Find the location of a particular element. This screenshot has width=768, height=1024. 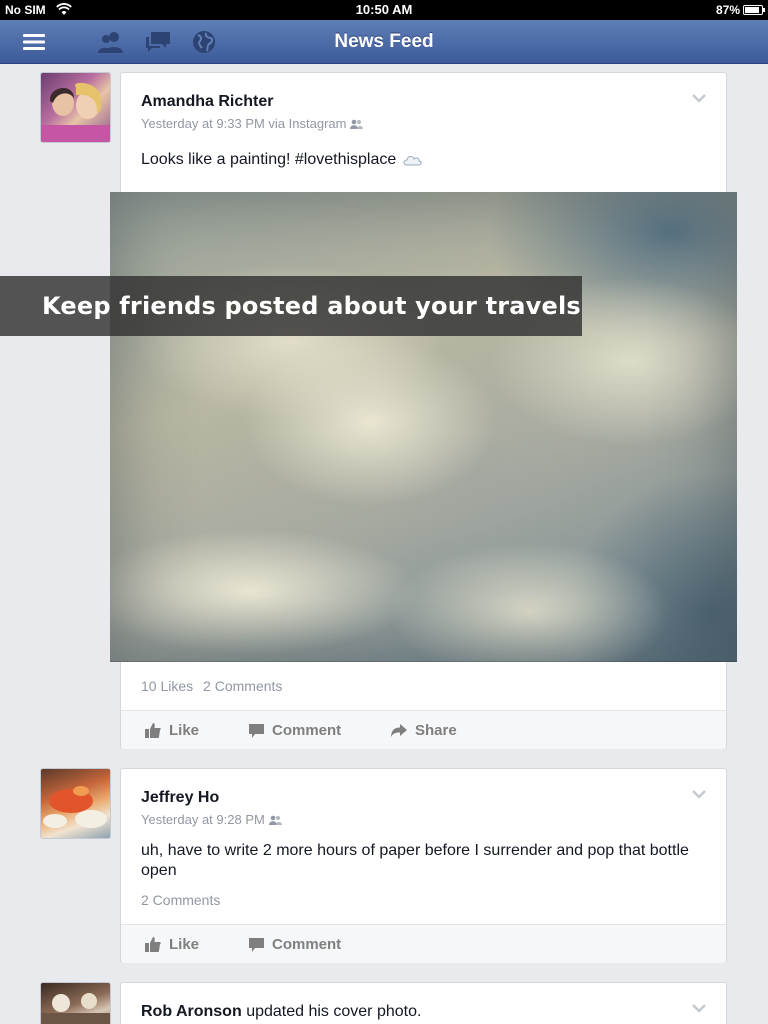

post-text: Looks like a painting! #lovethisplace is located at coordinates (281, 160).